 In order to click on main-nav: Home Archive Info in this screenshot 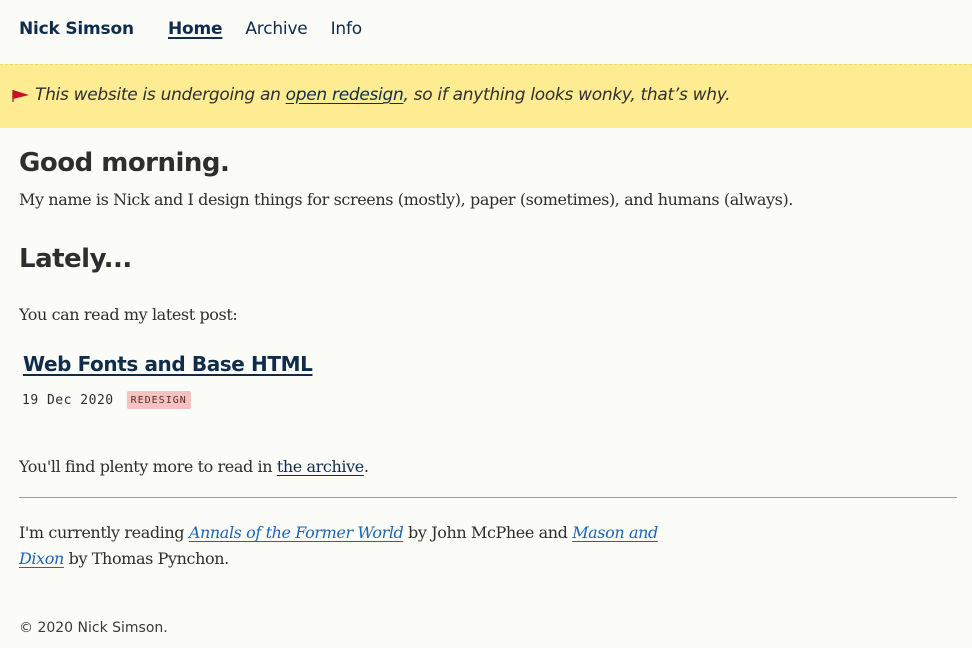, I will do `click(265, 29)`.